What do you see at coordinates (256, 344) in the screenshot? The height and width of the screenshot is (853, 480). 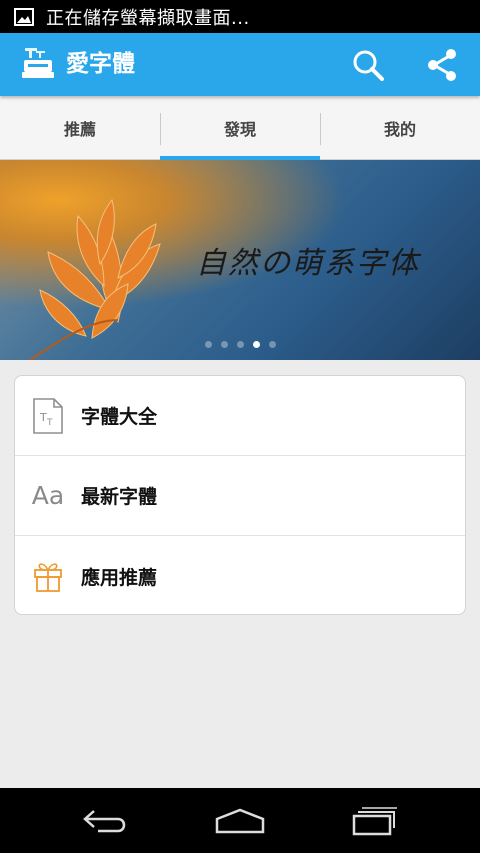 I see `carousel-dot-active` at bounding box center [256, 344].